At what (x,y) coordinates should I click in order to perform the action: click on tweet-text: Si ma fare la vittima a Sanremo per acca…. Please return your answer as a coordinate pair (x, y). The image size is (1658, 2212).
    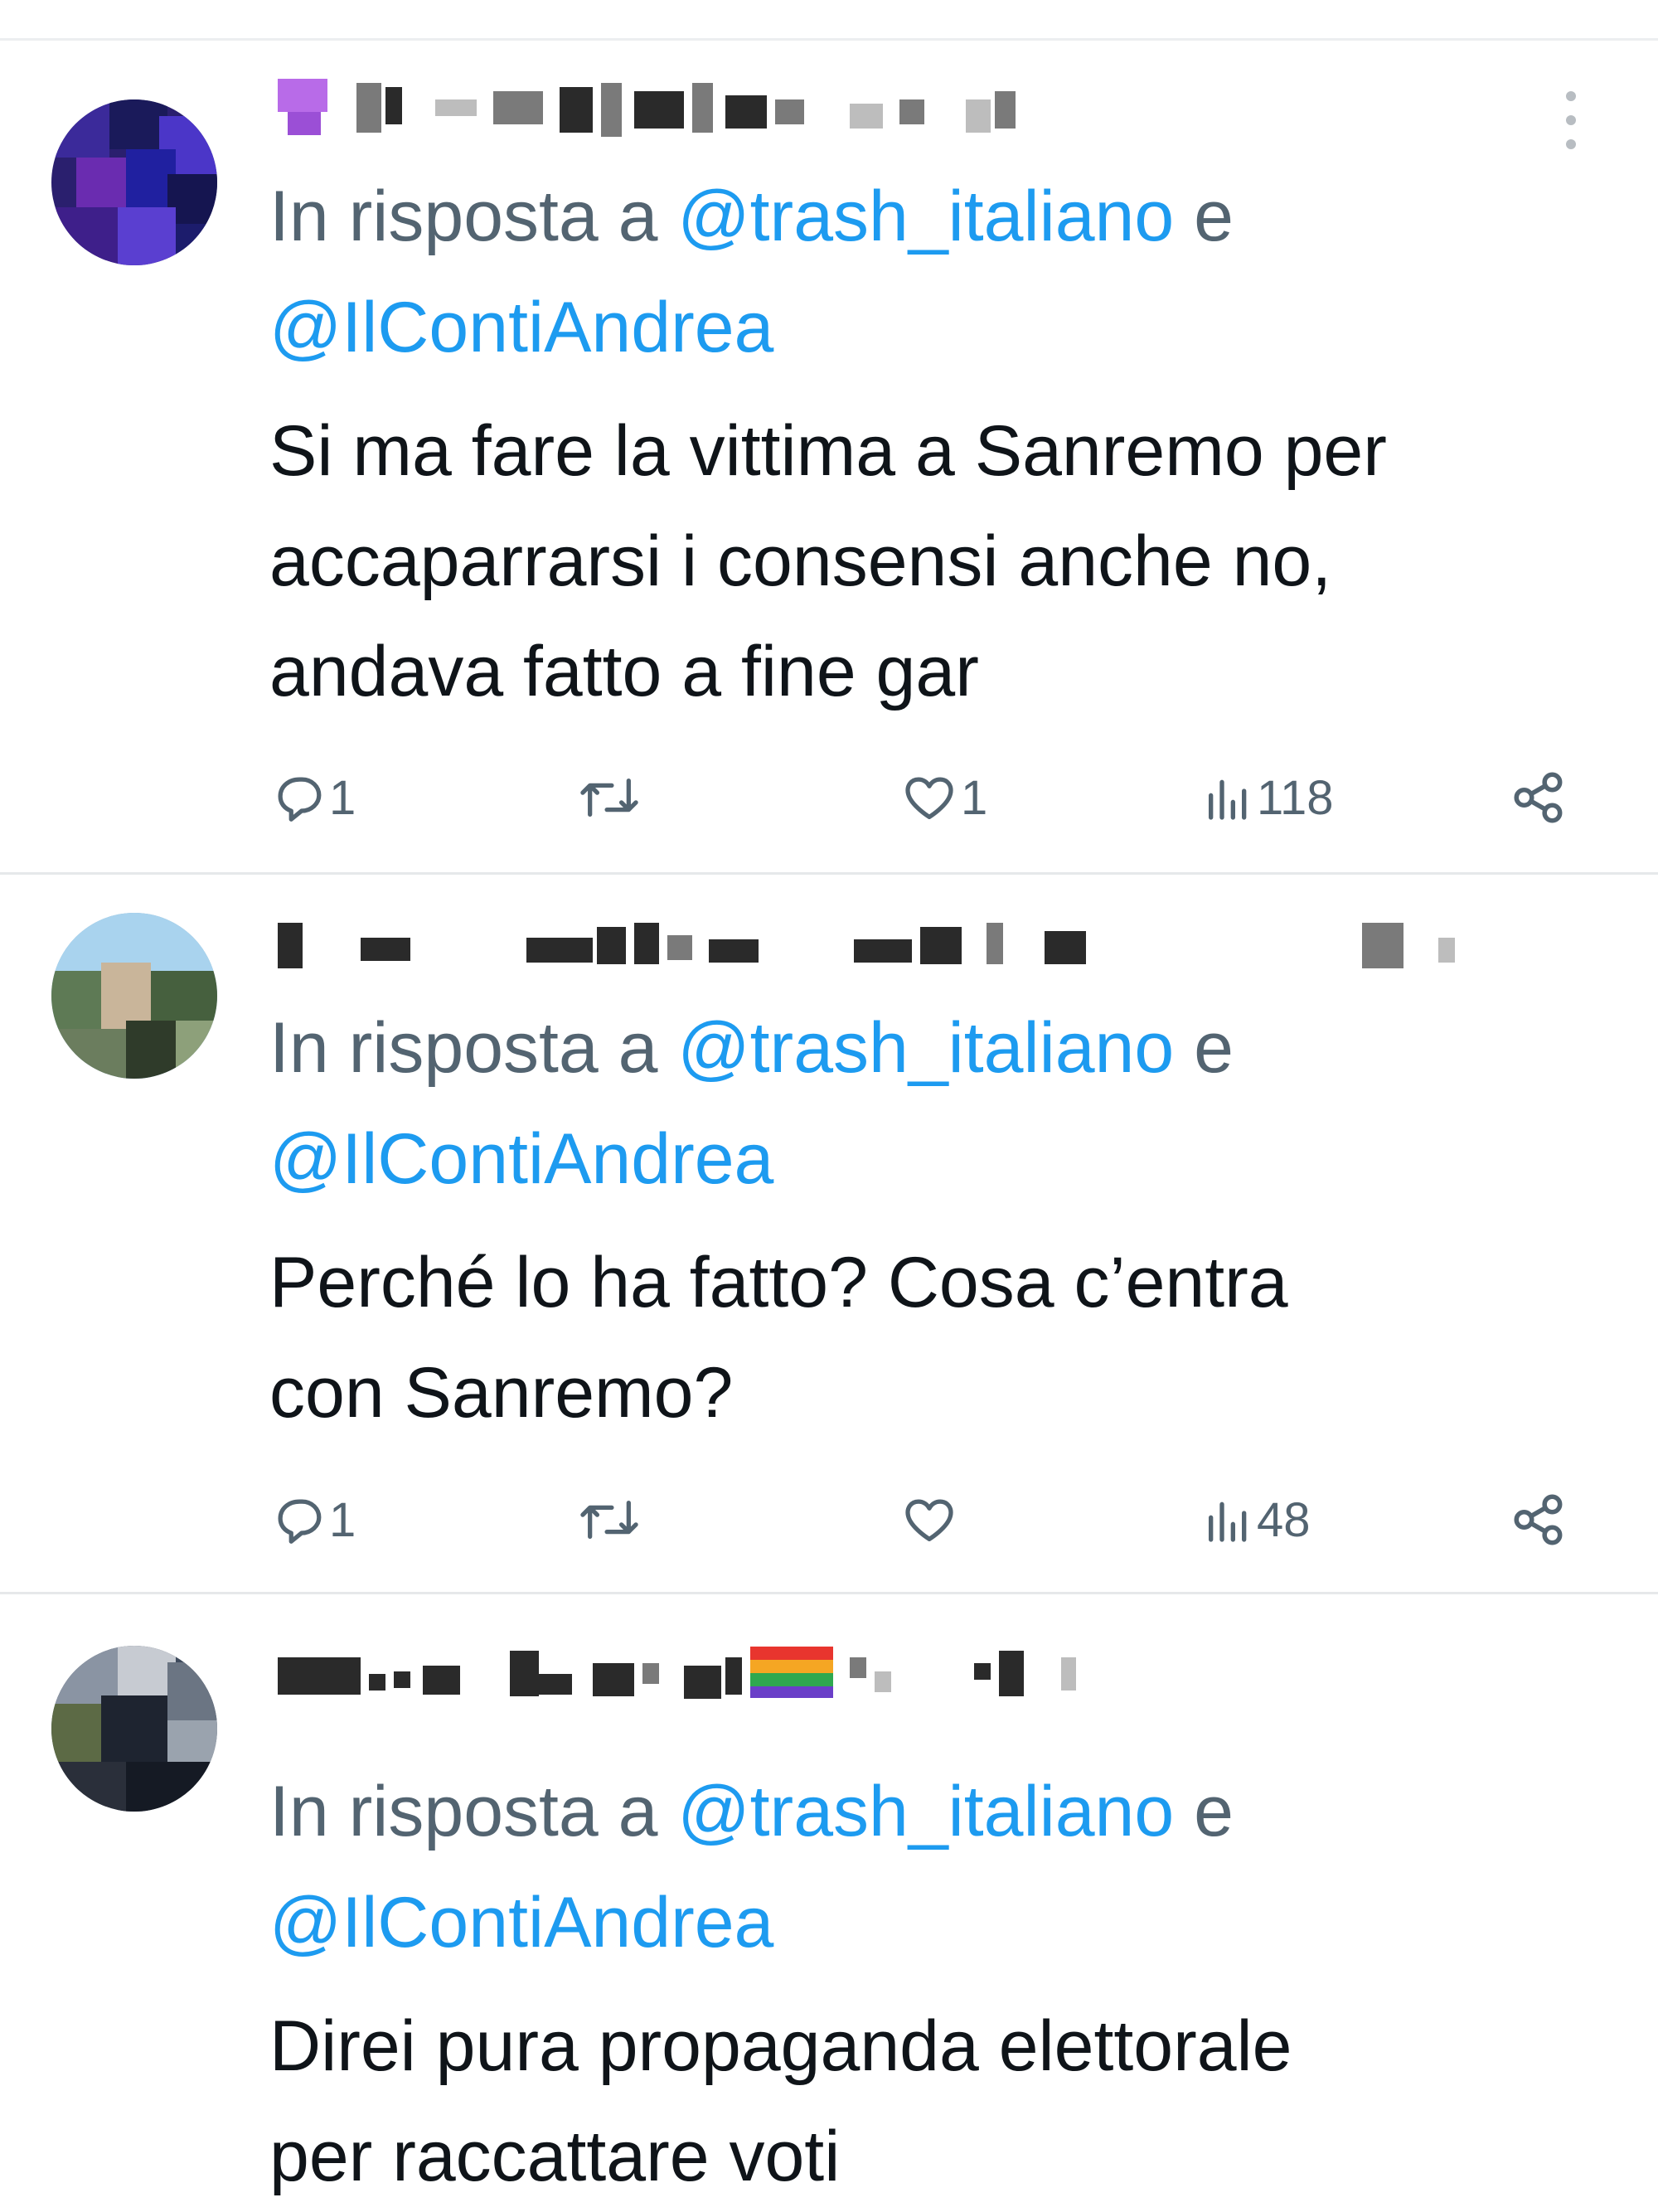
    Looking at the image, I should click on (828, 561).